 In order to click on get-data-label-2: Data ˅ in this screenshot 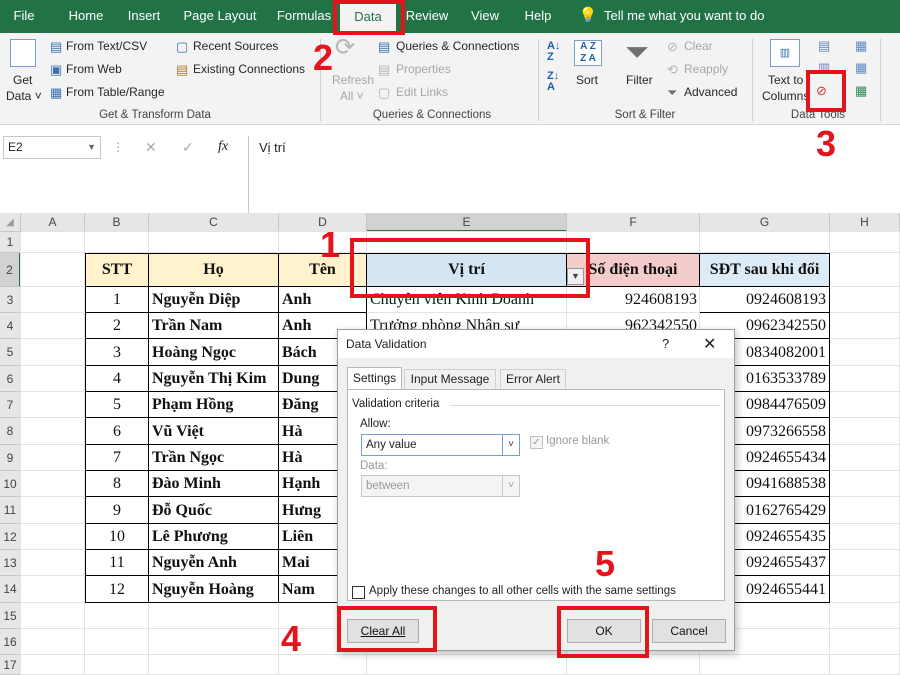, I will do `click(24, 96)`.